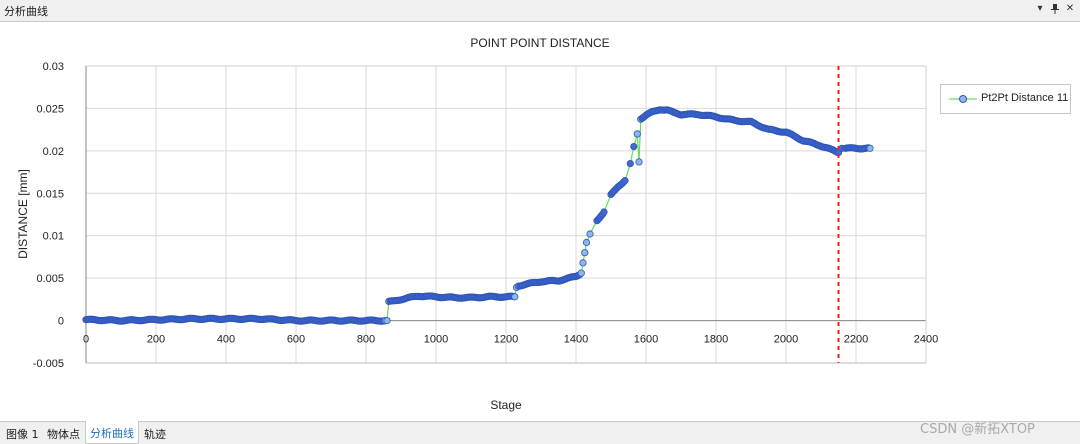 The image size is (1080, 444). Describe the element at coordinates (156, 340) in the screenshot. I see `x-tick-label: 200` at that location.